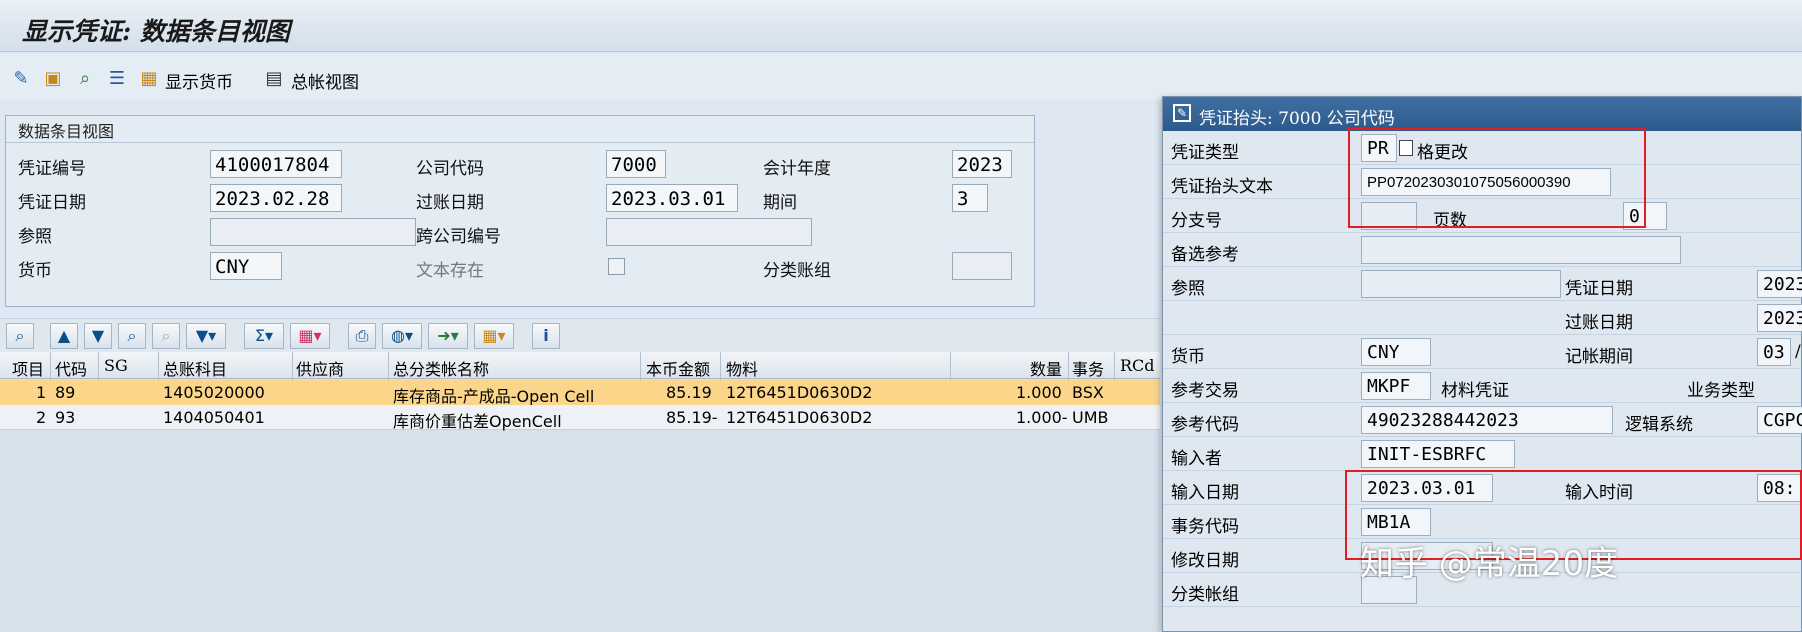  Describe the element at coordinates (450, 203) in the screenshot. I see `posting-date-label: 过账日期` at that location.